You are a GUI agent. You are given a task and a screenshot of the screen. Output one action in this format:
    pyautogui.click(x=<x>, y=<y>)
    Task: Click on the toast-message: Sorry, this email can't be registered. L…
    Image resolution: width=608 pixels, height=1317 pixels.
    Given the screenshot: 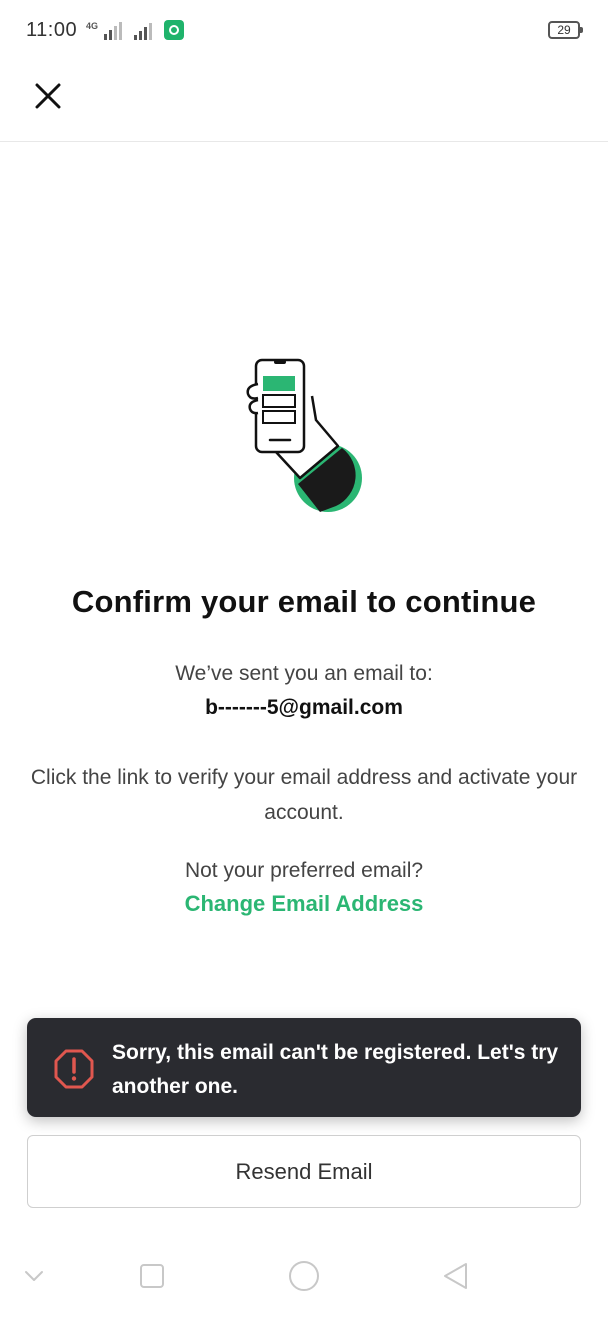 What is the action you would take?
    pyautogui.click(x=335, y=1069)
    